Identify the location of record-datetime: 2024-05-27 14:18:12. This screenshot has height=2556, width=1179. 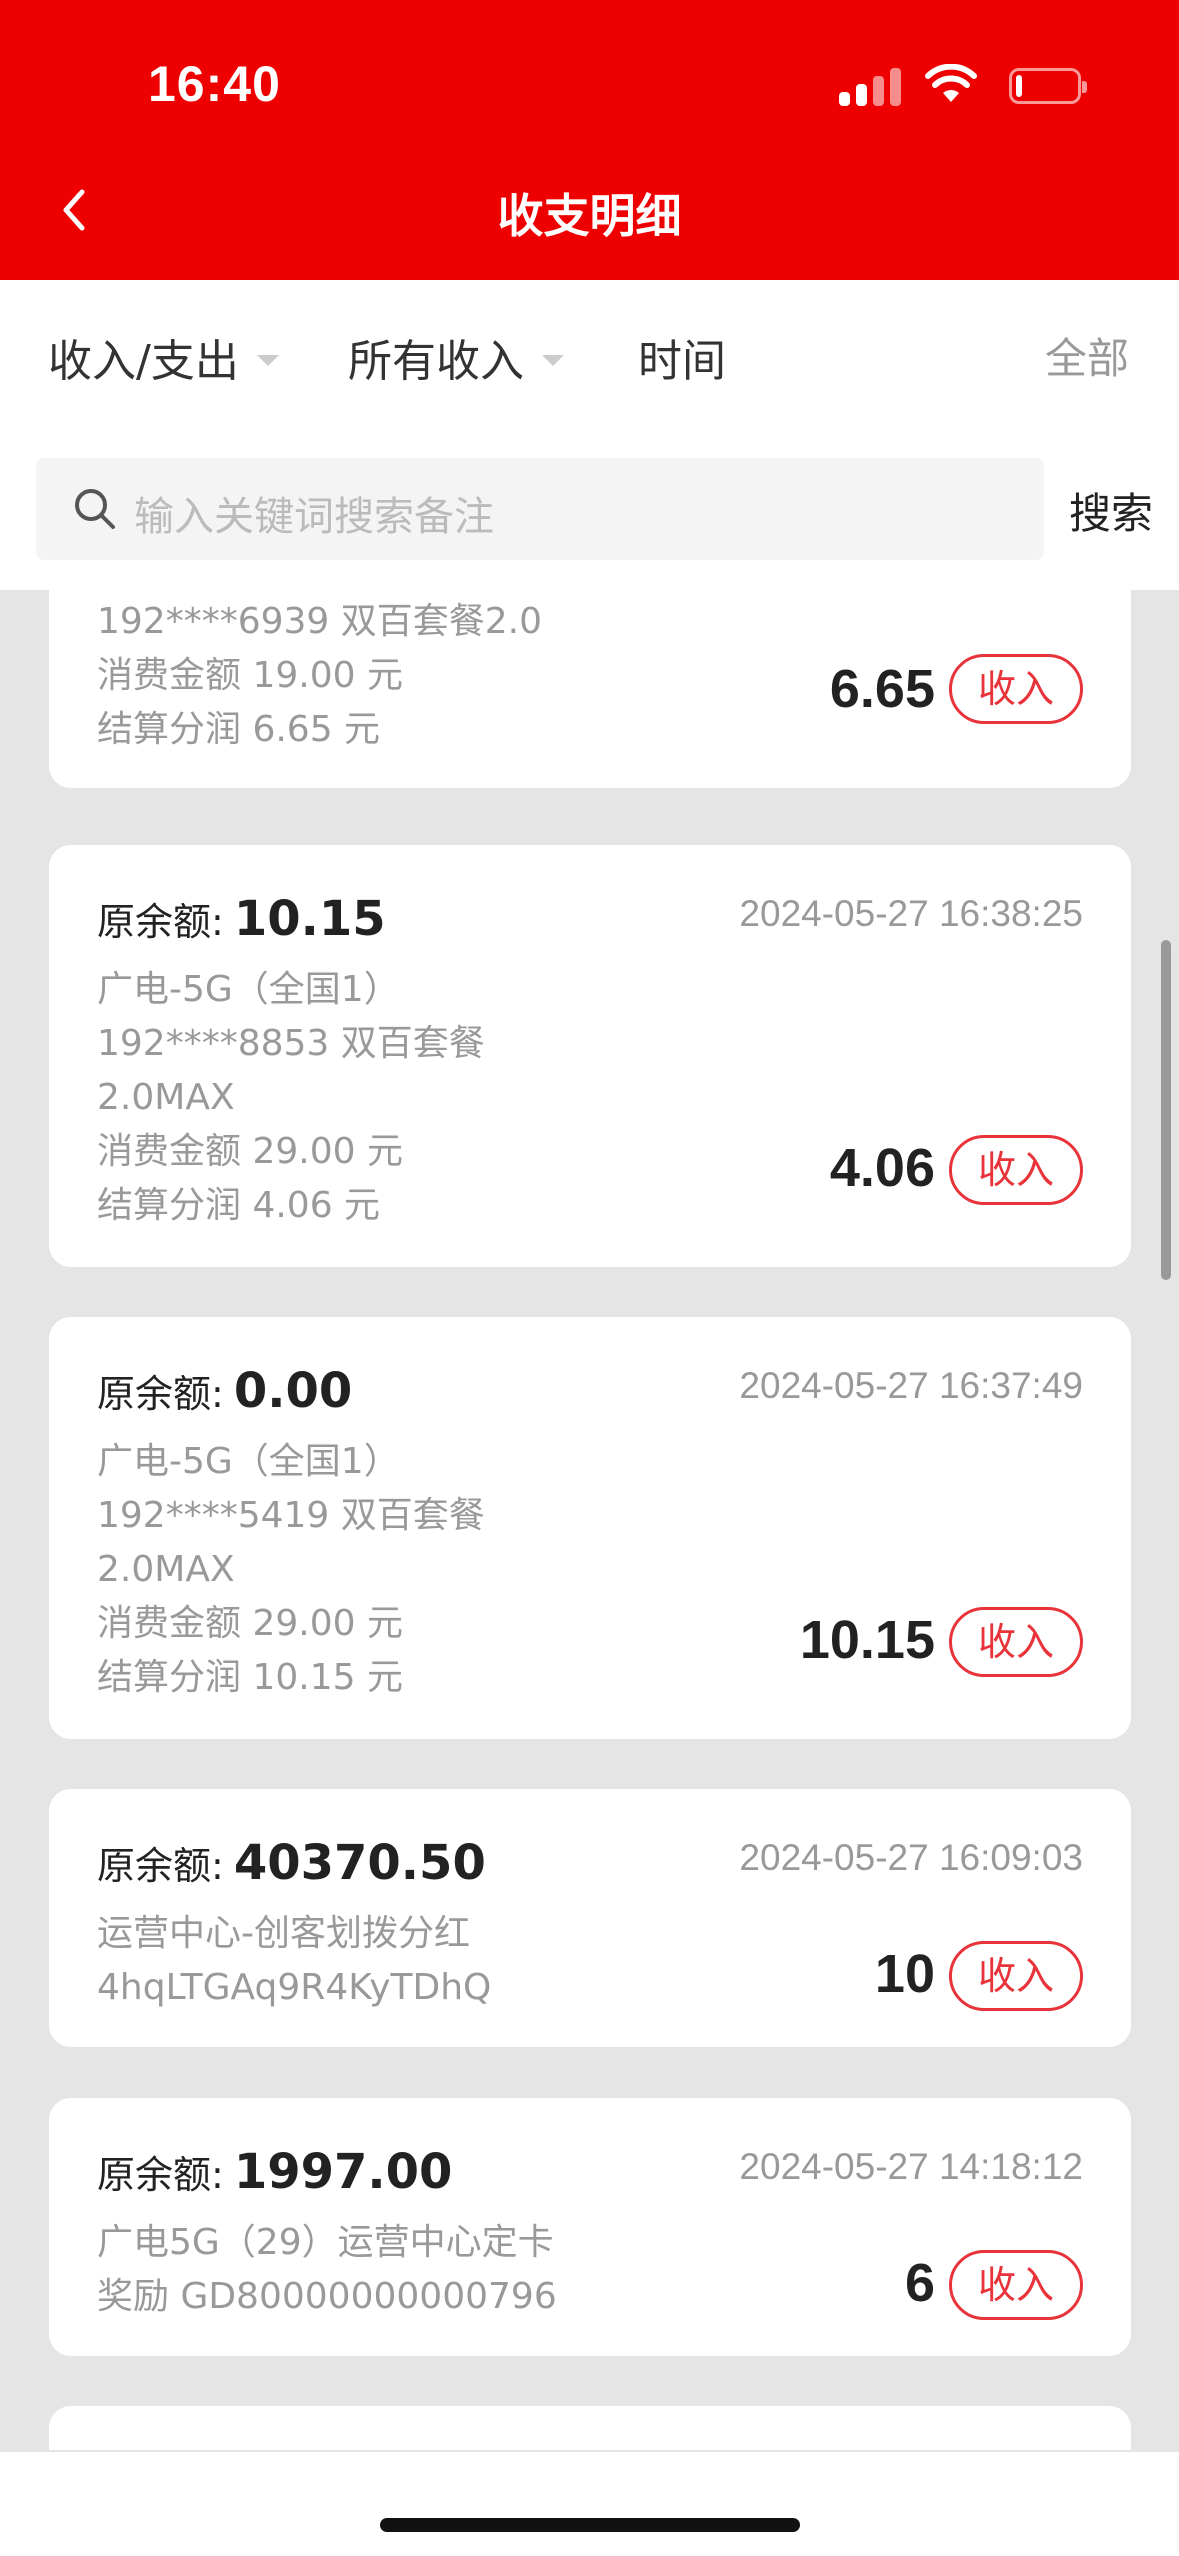
(911, 2166).